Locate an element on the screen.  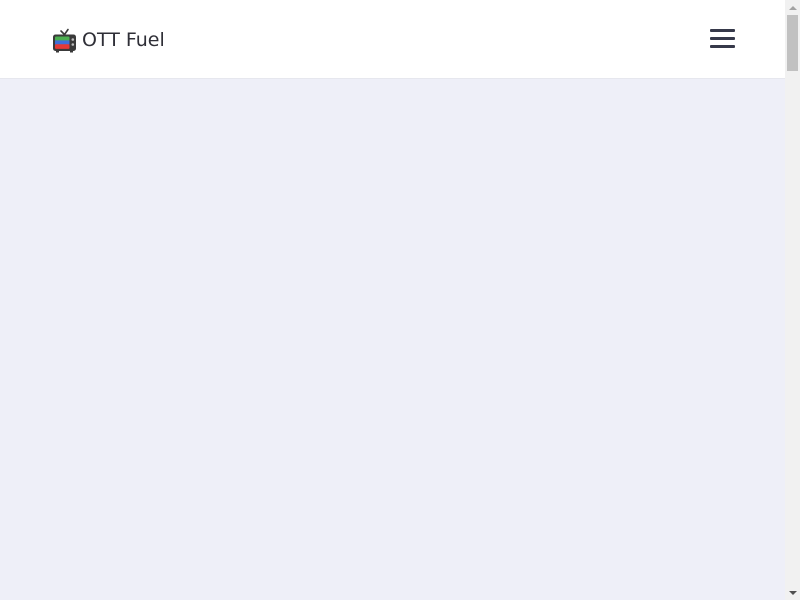
hamburger-menu-icon-bar-top is located at coordinates (722, 30).